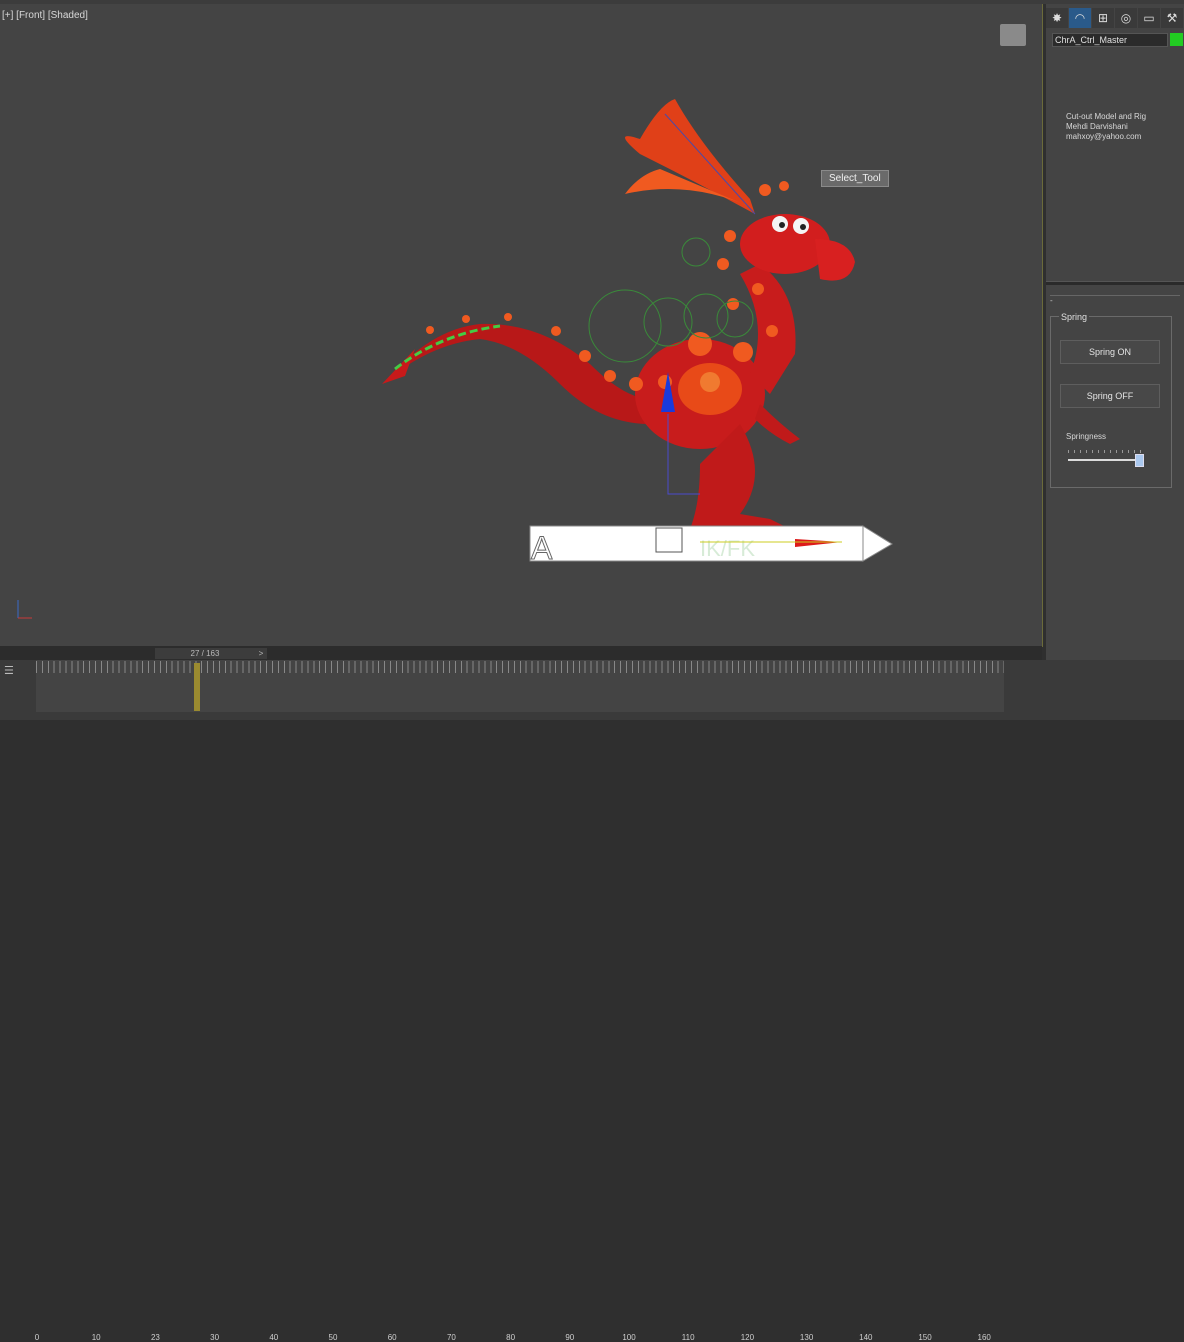 This screenshot has width=1184, height=1342. I want to click on bottom-right-panel, so click(1113, 690).